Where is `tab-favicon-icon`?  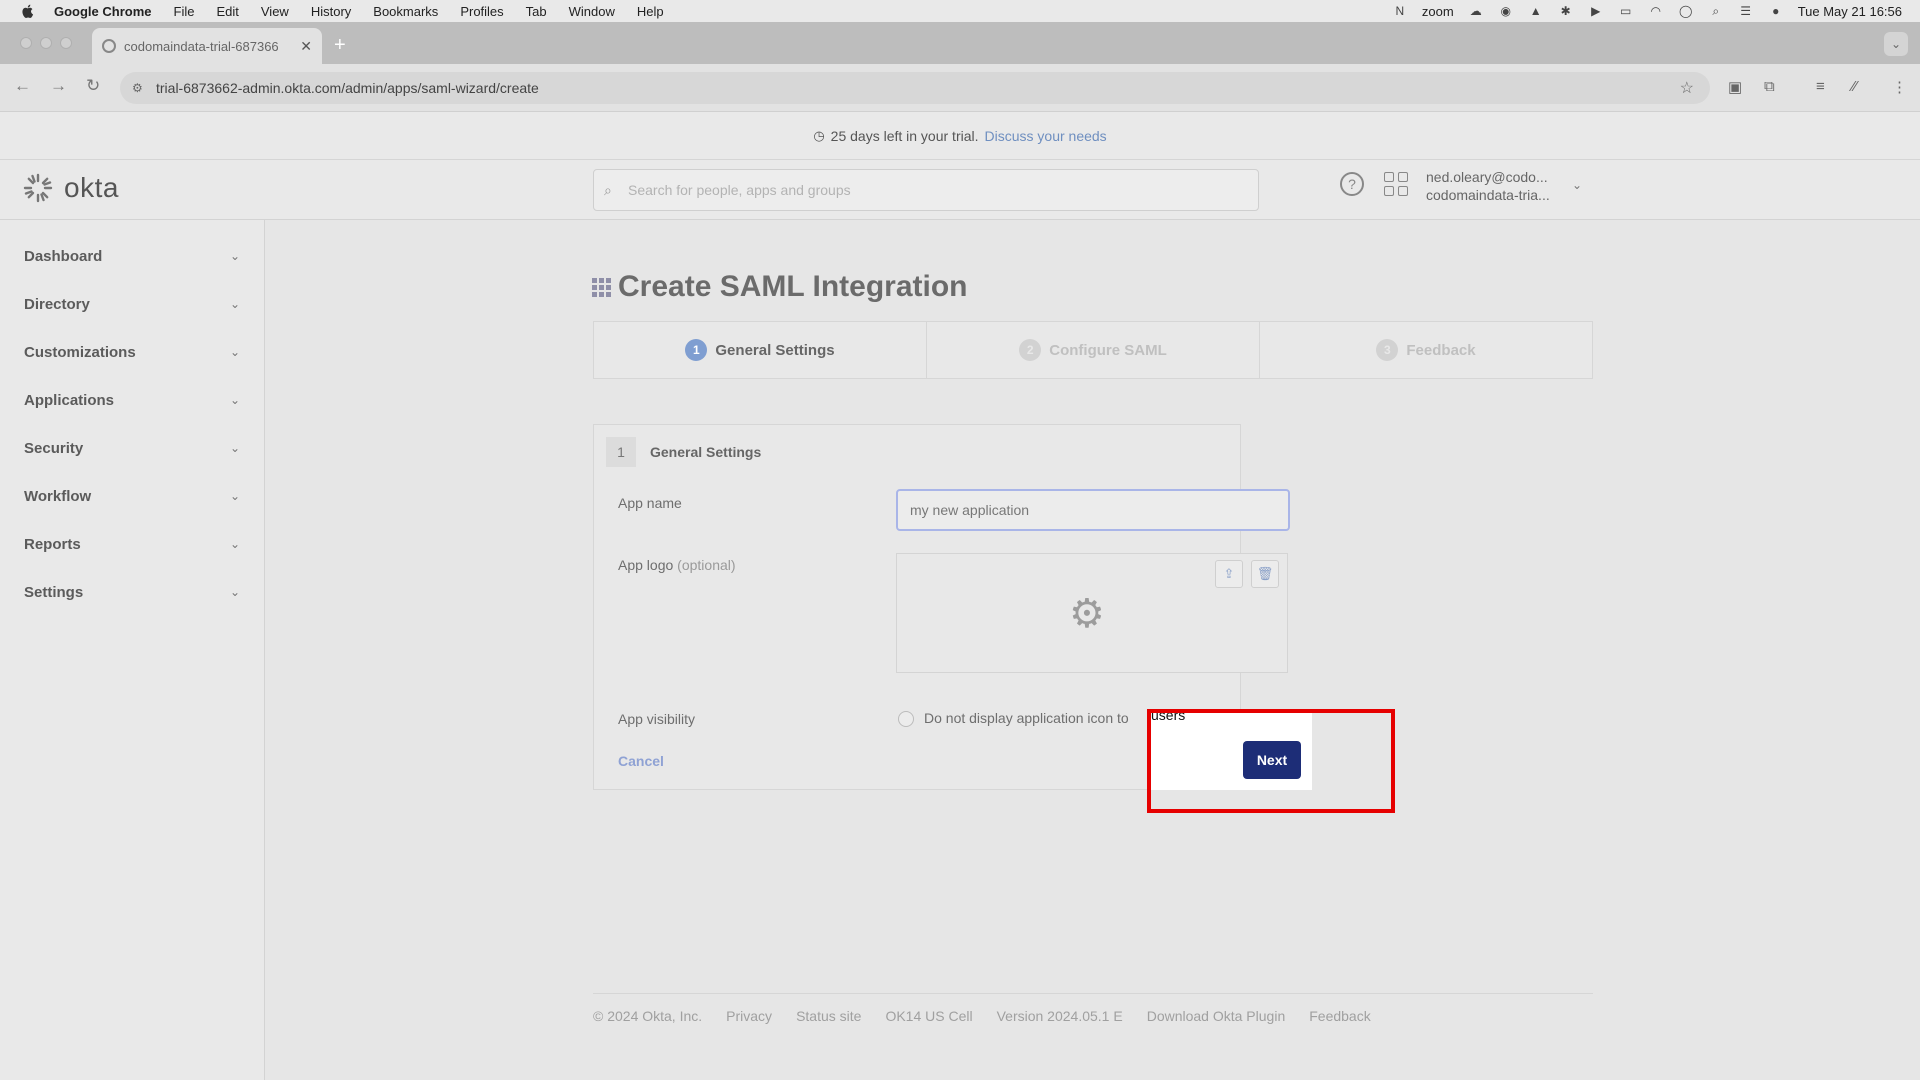 tab-favicon-icon is located at coordinates (109, 46).